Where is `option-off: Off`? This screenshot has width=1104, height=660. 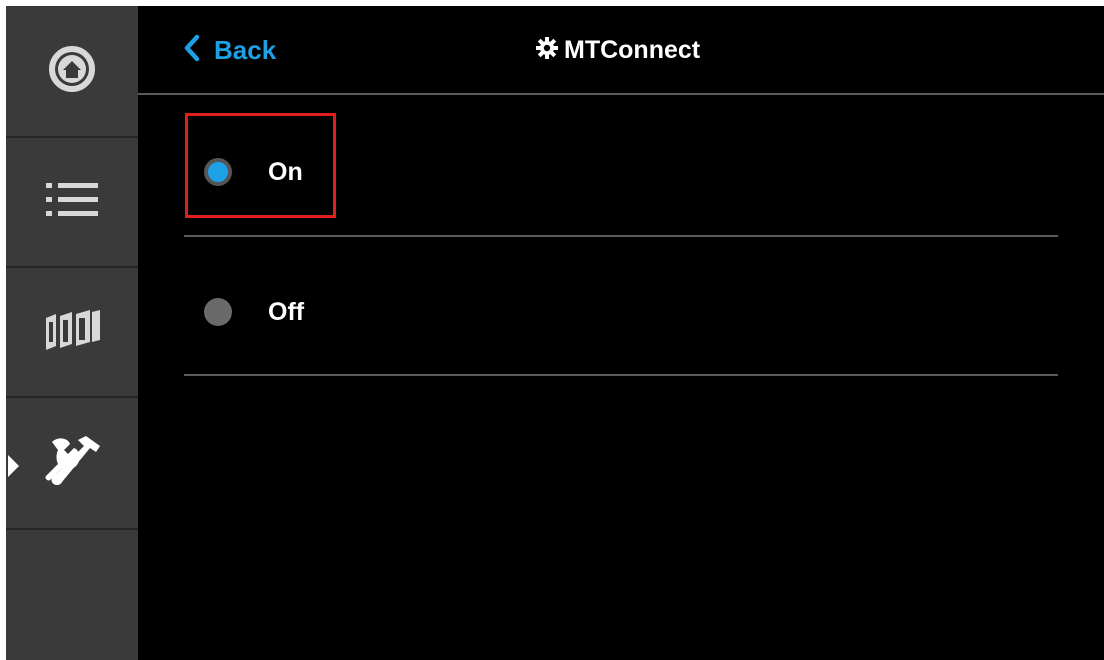
option-off: Off is located at coordinates (624, 311).